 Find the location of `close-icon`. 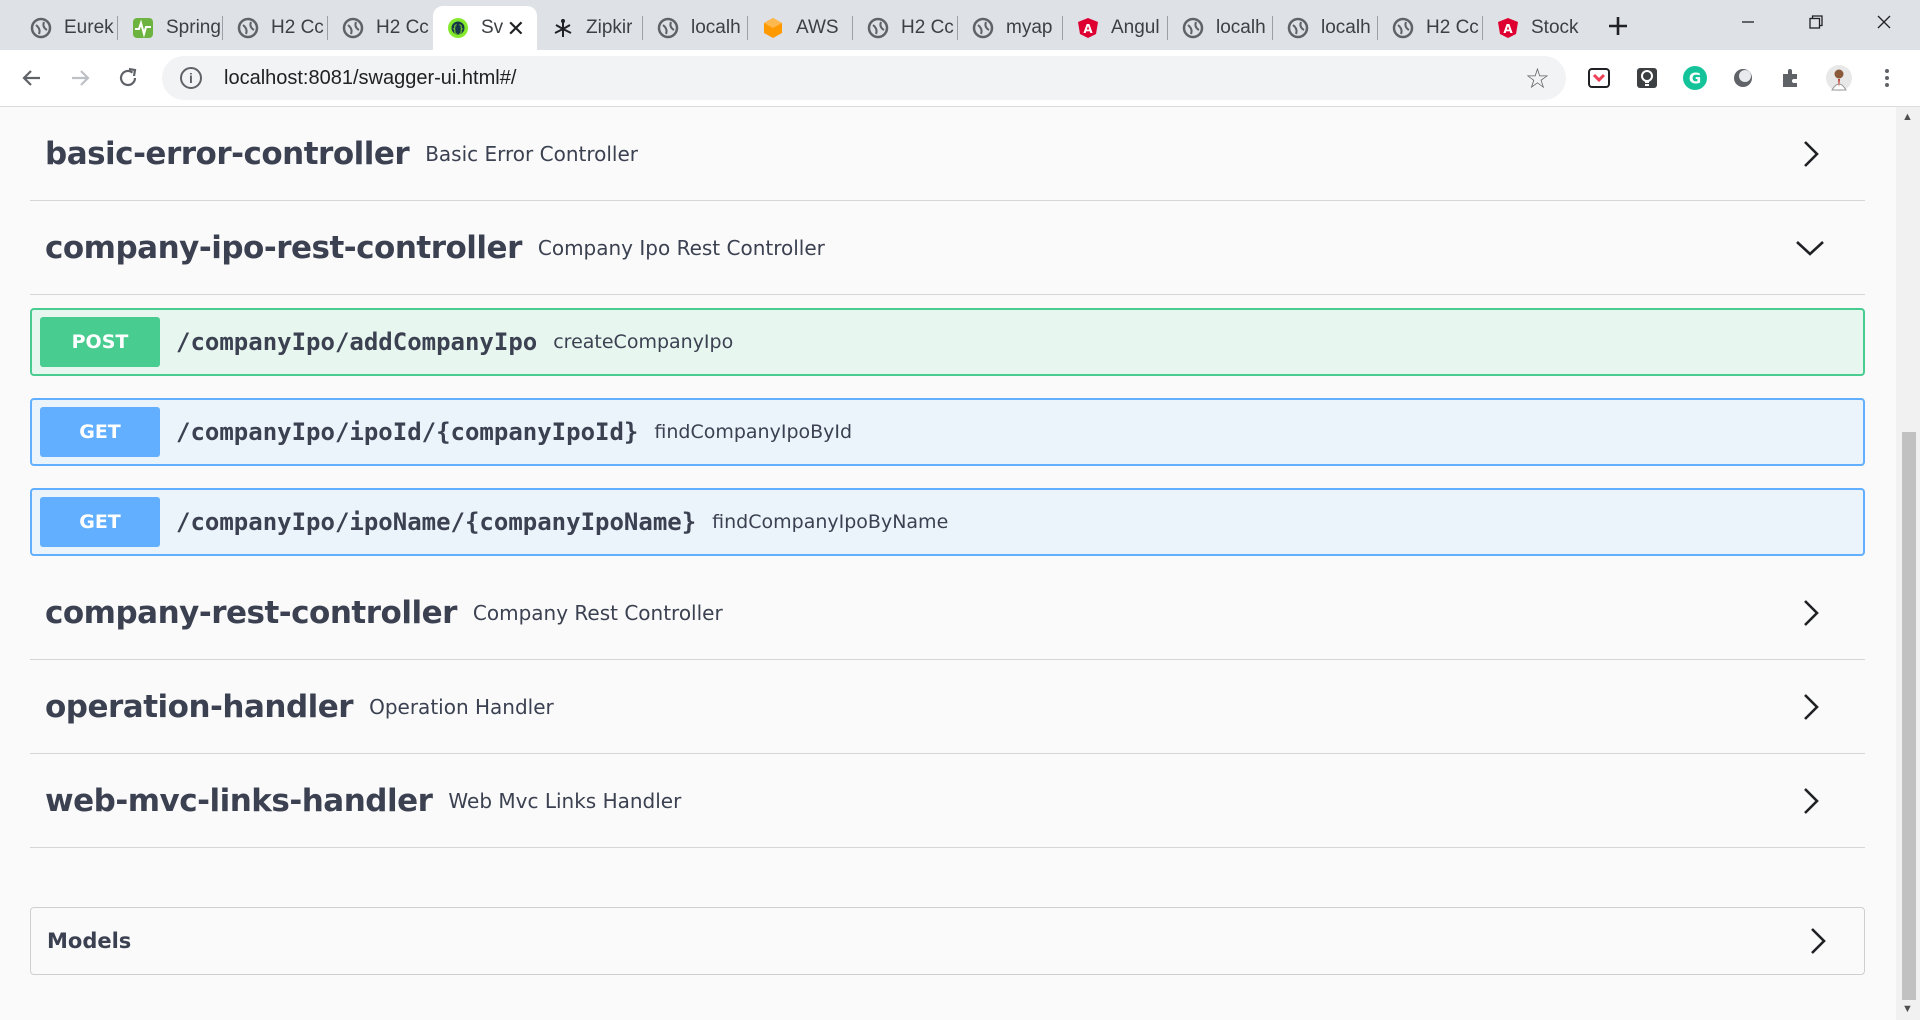

close-icon is located at coordinates (1884, 22).